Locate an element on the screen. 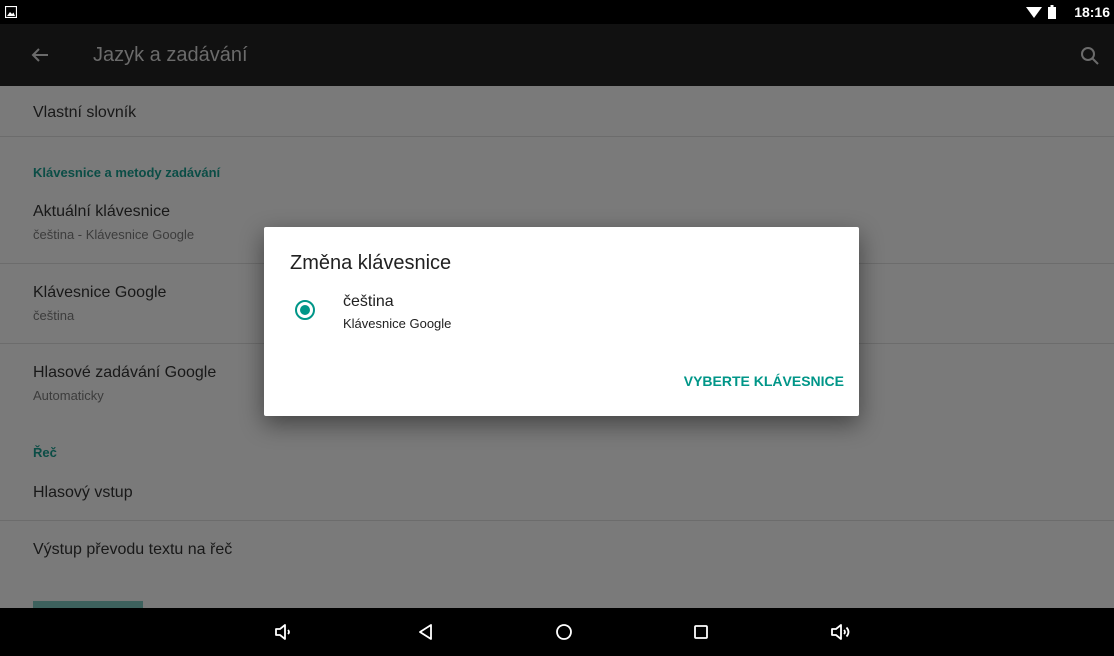  pref-tts-output: Výstup převodu textu na řeč is located at coordinates (557, 551).